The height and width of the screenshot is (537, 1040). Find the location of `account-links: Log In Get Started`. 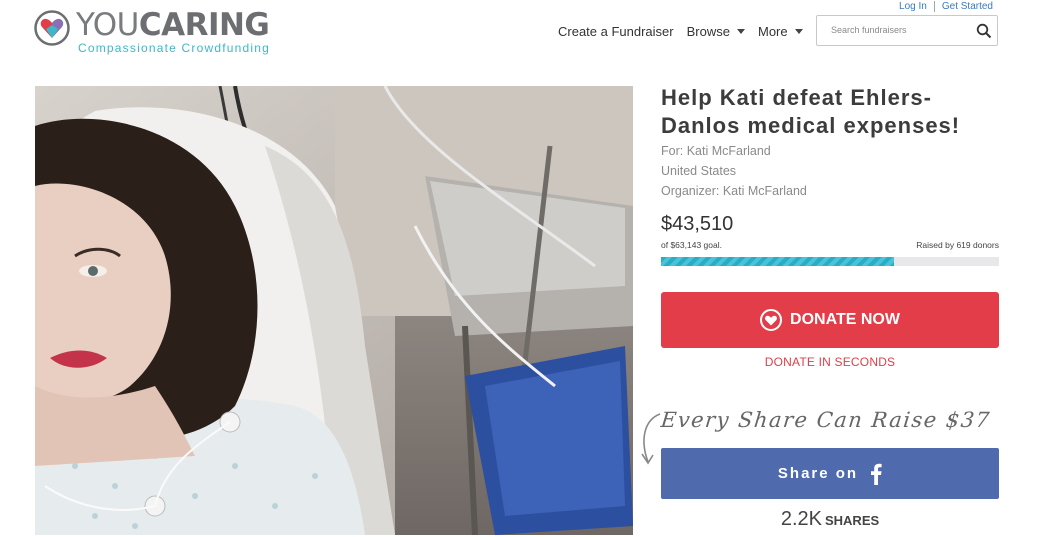

account-links: Log In Get Started is located at coordinates (946, 6).